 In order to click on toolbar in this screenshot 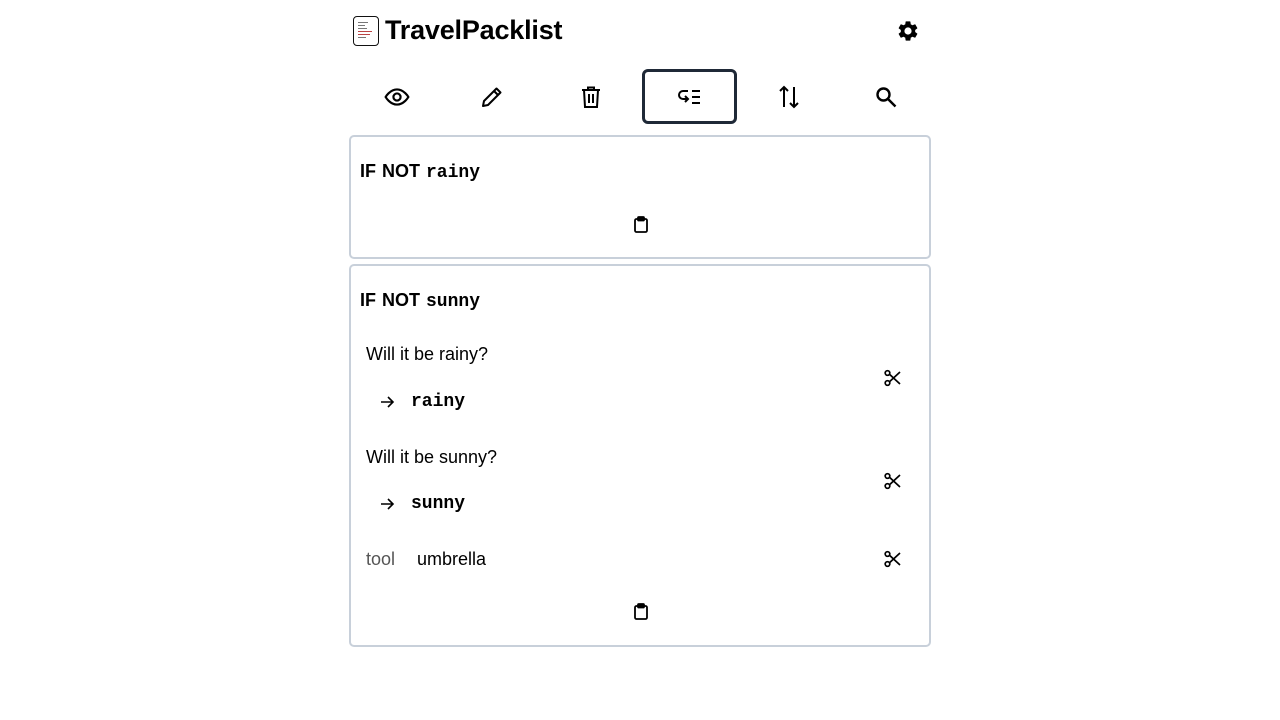, I will do `click(640, 96)`.